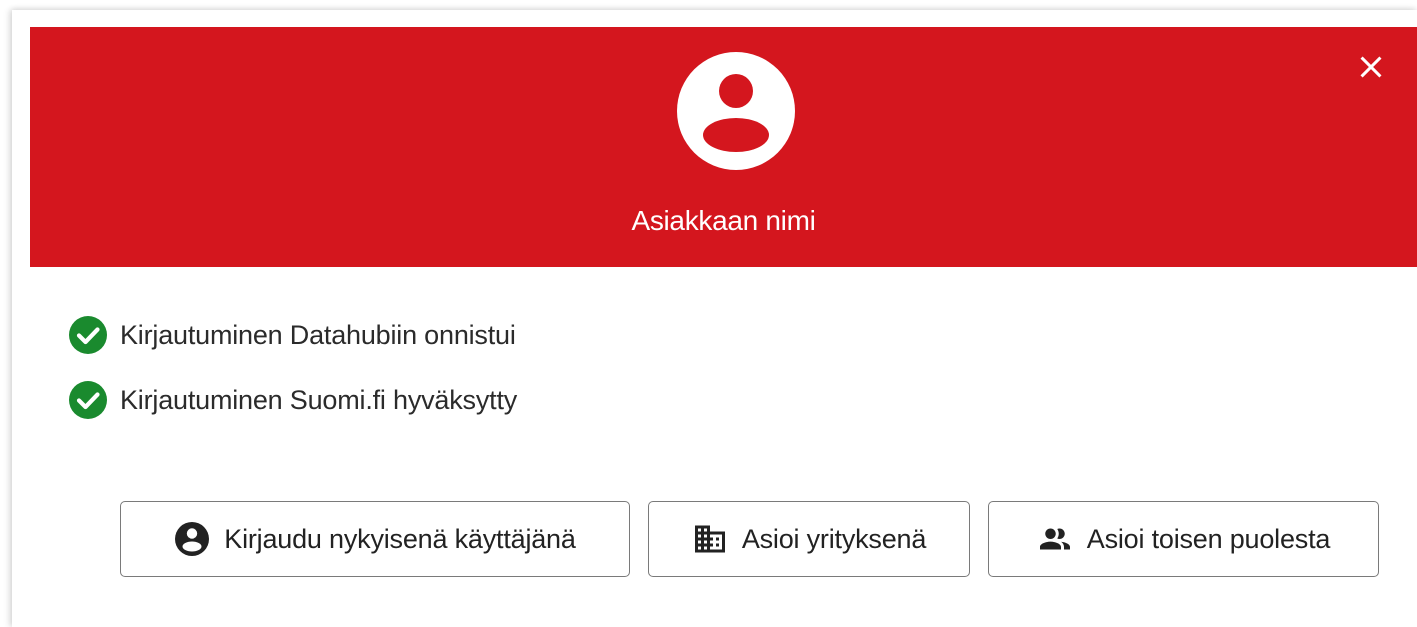  I want to click on status-item: Kirjautuminen Datahubiin onnistui, so click(292, 335).